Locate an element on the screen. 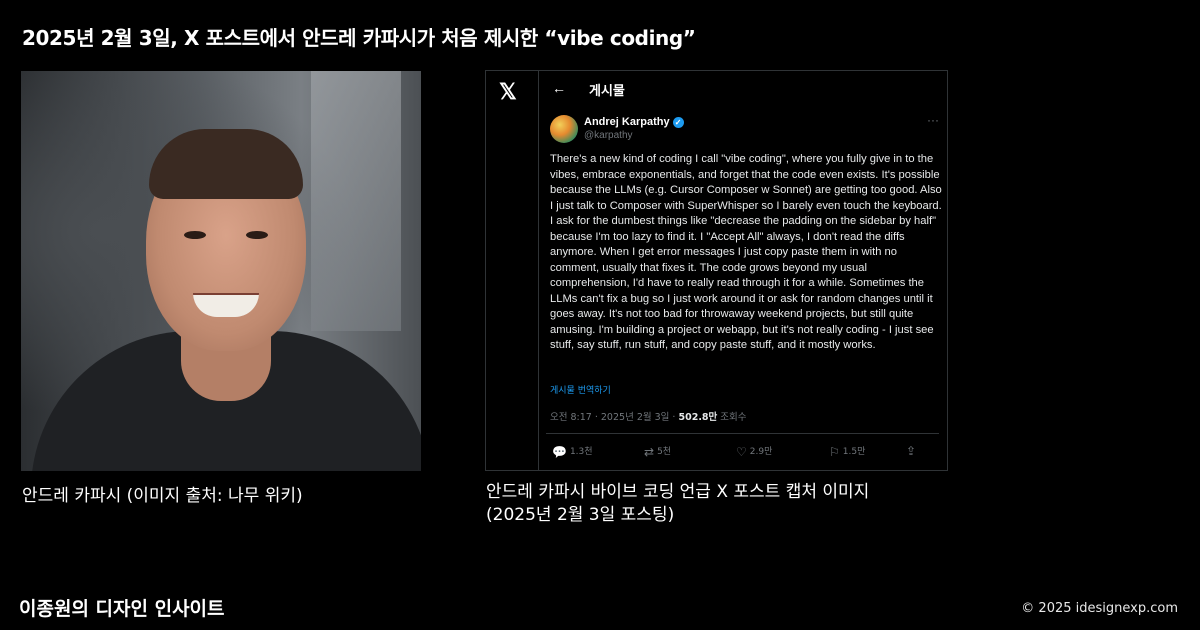 The width and height of the screenshot is (1200, 630). reply-button: 💬 1.3천 is located at coordinates (572, 451).